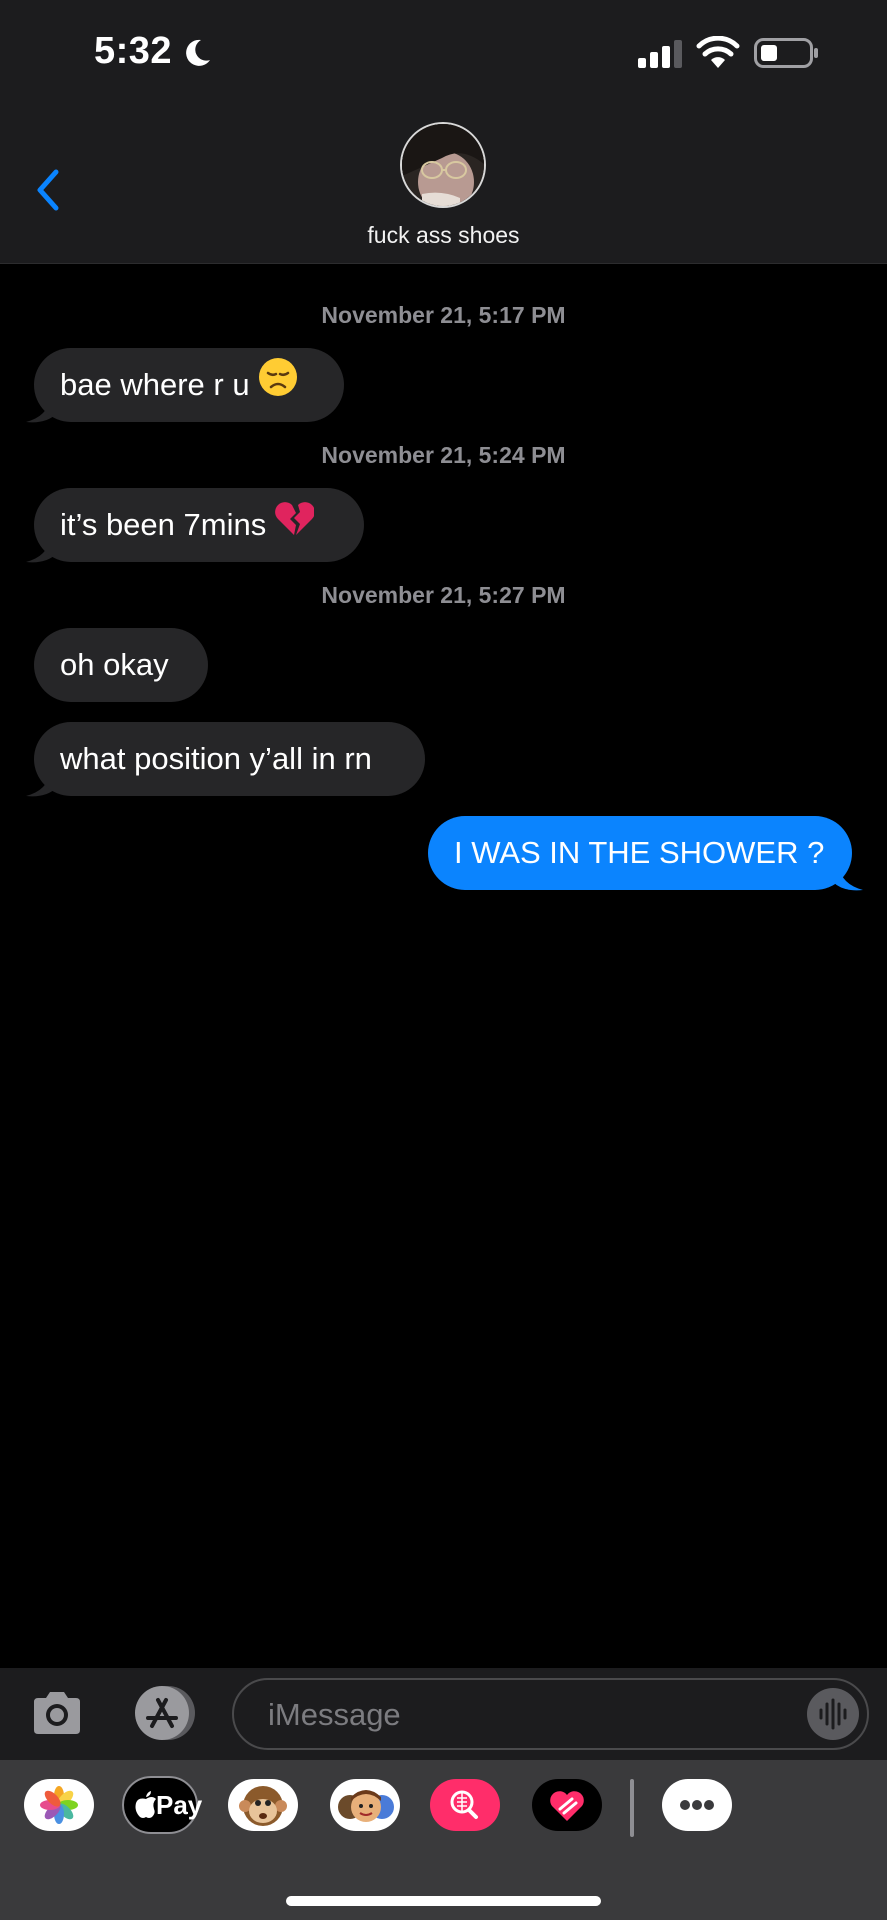  I want to click on apple-pay-label: Pay, so click(179, 1805).